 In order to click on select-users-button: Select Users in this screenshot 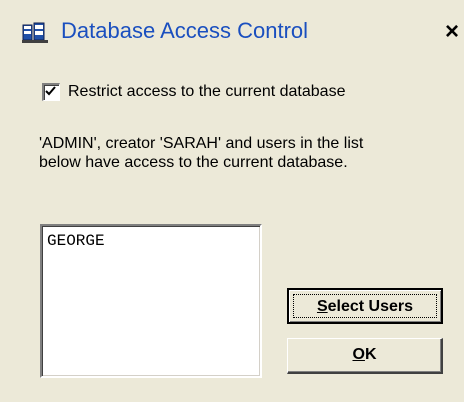, I will do `click(365, 306)`.